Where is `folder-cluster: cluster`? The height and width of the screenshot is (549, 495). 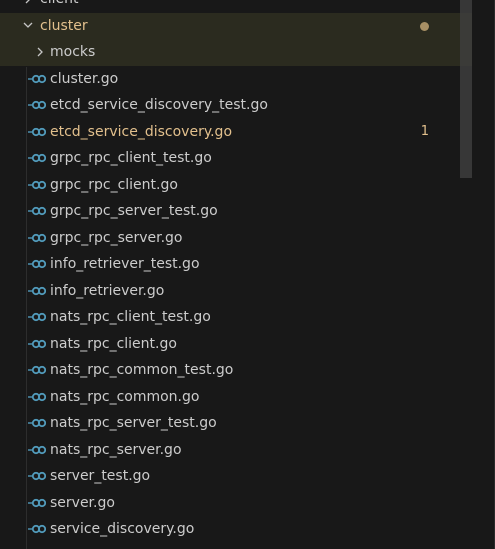
folder-cluster: cluster is located at coordinates (236, 26).